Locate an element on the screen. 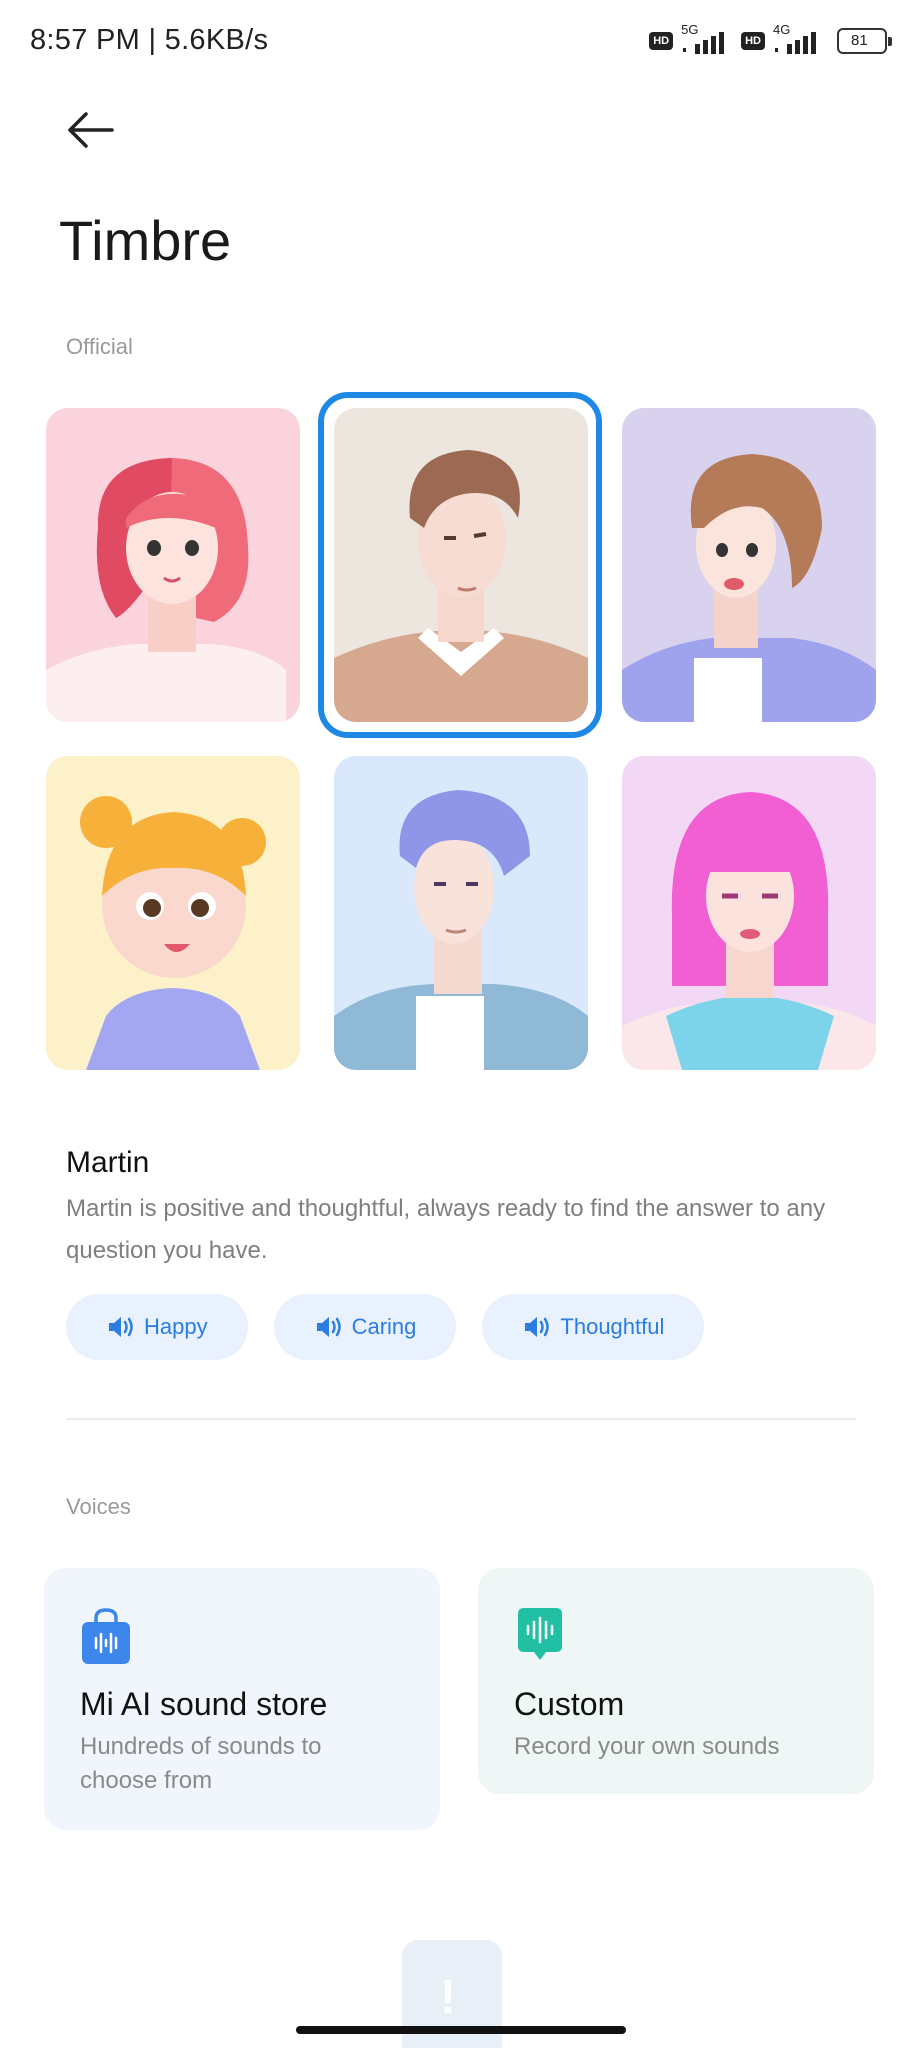 This screenshot has width=921, height=2048. avatar-blue-hair-man is located at coordinates (461, 913).